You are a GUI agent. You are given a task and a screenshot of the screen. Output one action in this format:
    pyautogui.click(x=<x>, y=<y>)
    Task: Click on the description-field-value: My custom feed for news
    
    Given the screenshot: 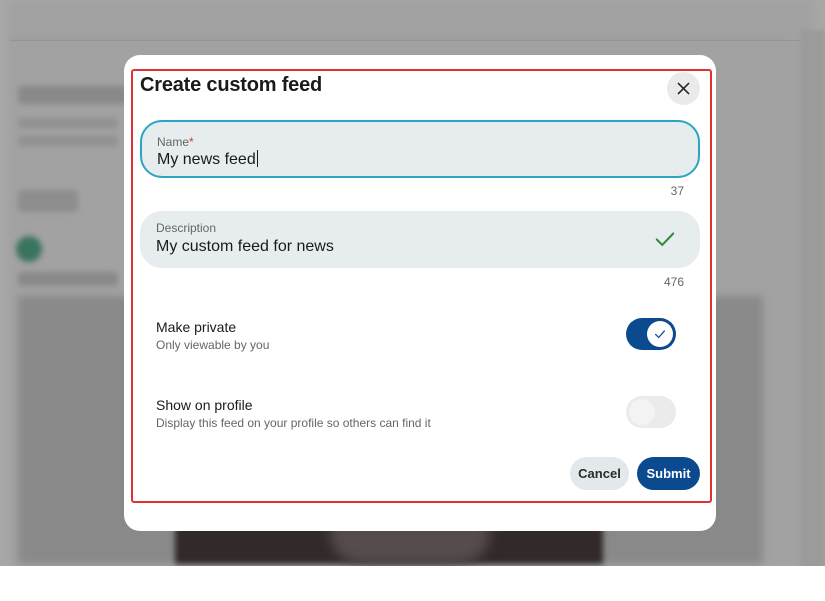 What is the action you would take?
    pyautogui.click(x=245, y=247)
    